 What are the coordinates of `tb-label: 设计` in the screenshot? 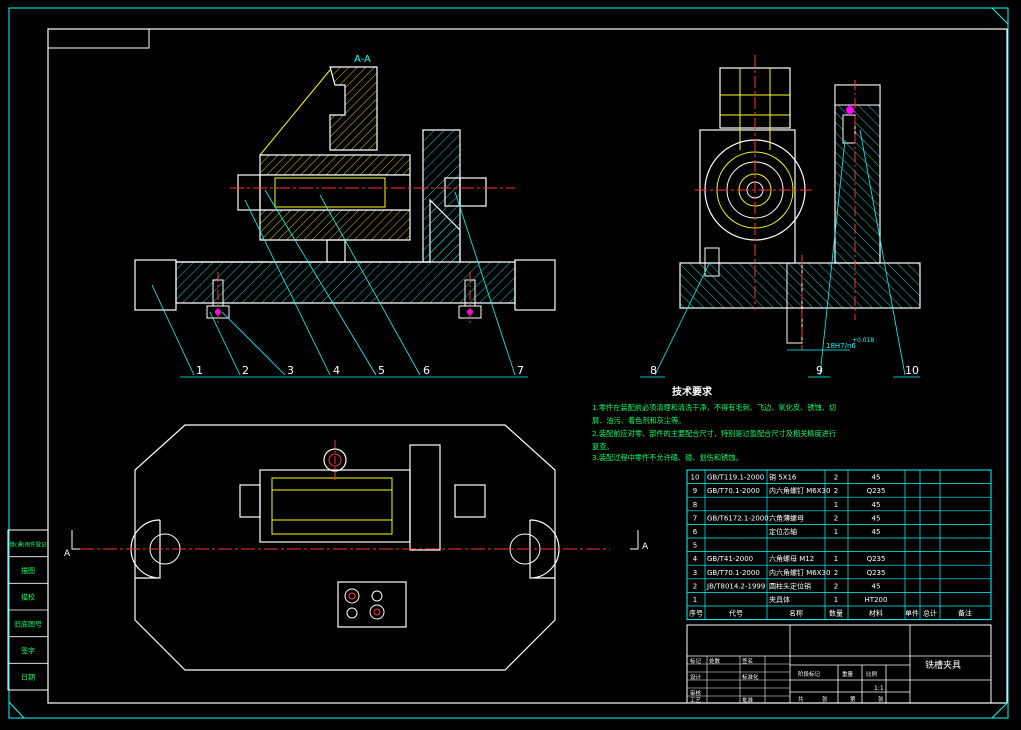 It's located at (696, 677).